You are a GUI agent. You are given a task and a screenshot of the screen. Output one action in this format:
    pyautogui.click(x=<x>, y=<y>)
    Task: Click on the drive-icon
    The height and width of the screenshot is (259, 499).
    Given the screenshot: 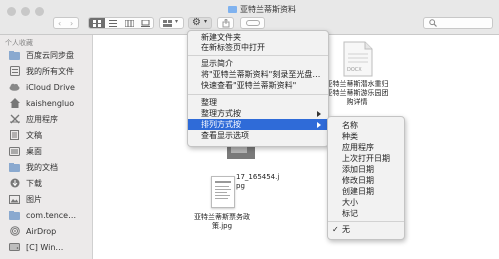 What is the action you would take?
    pyautogui.click(x=14, y=247)
    